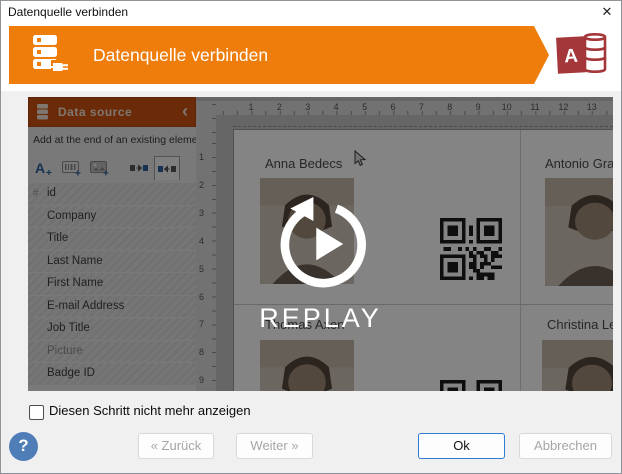  What do you see at coordinates (274, 446) in the screenshot?
I see `next-button: Weiter »` at bounding box center [274, 446].